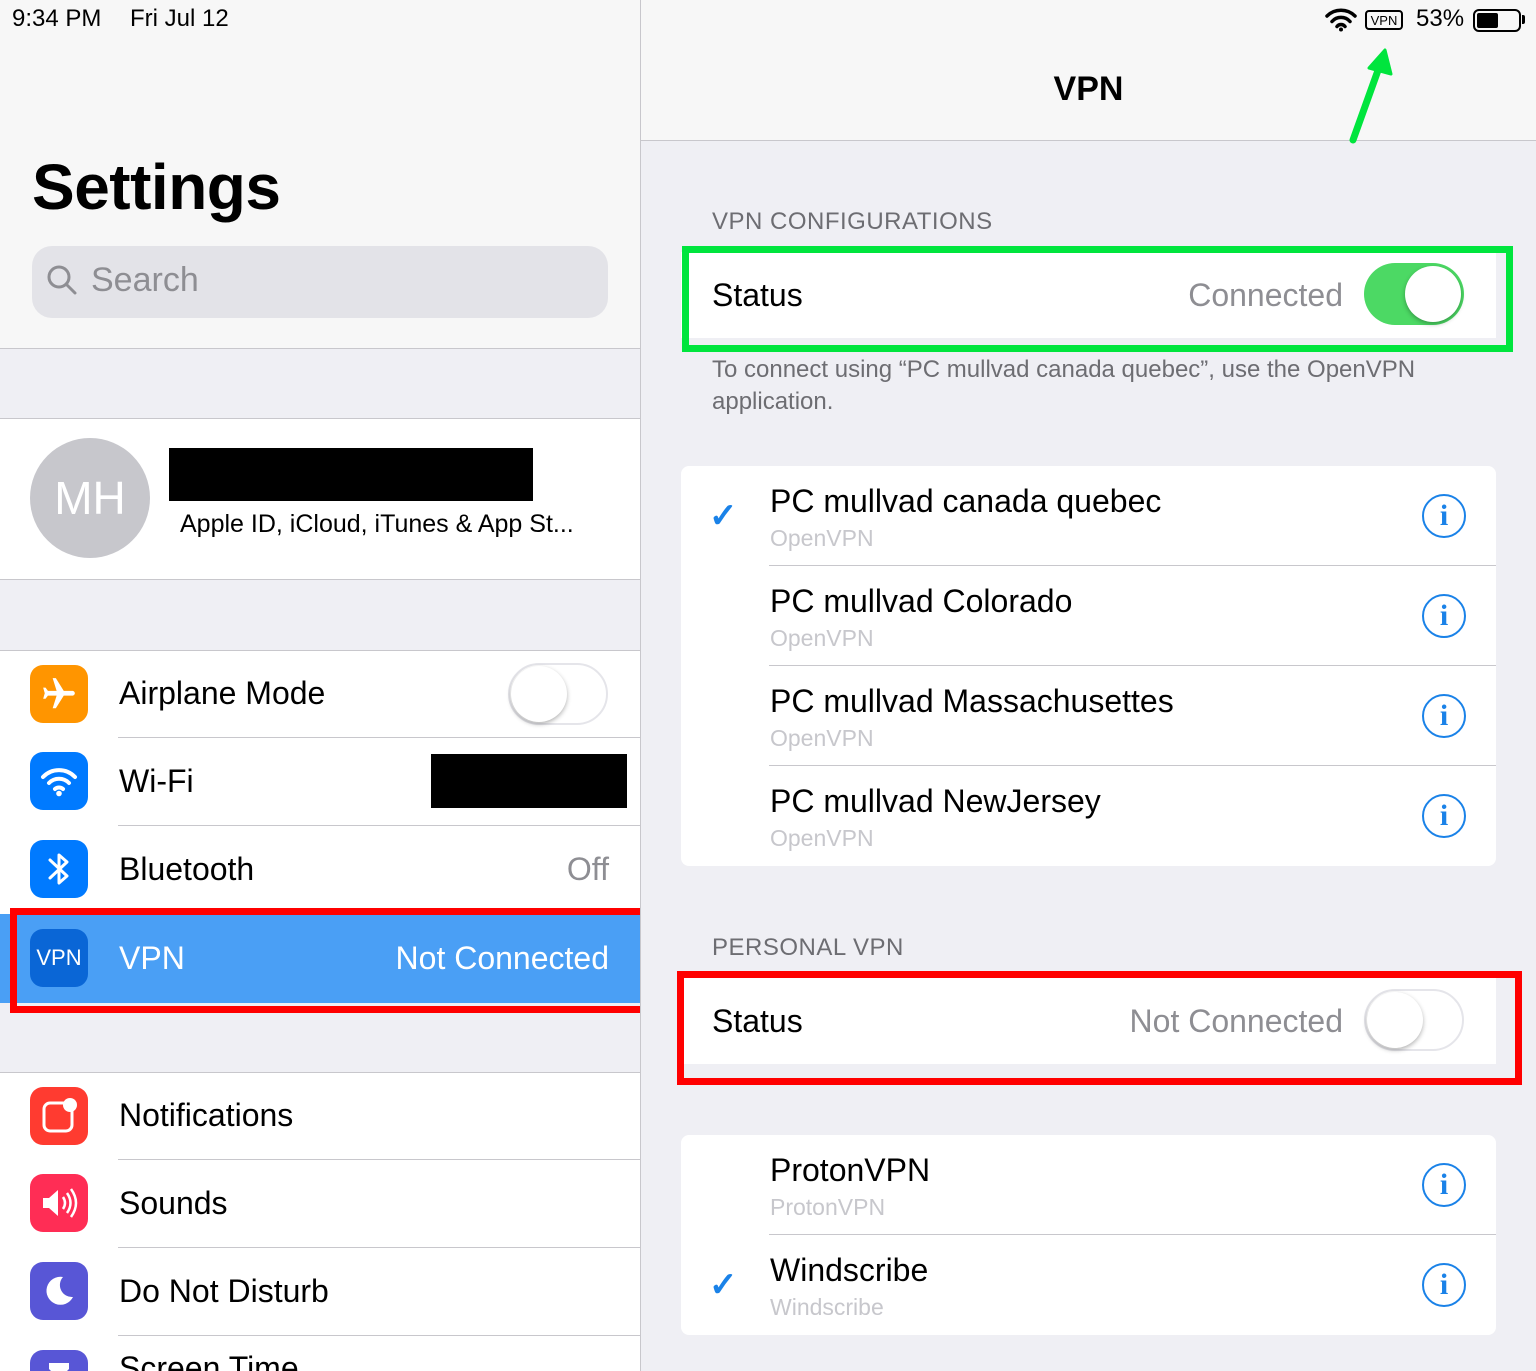 The image size is (1536, 1371). I want to click on vpn-config-row: ✓ Windscribe Windscribe i, so click(1088, 1285).